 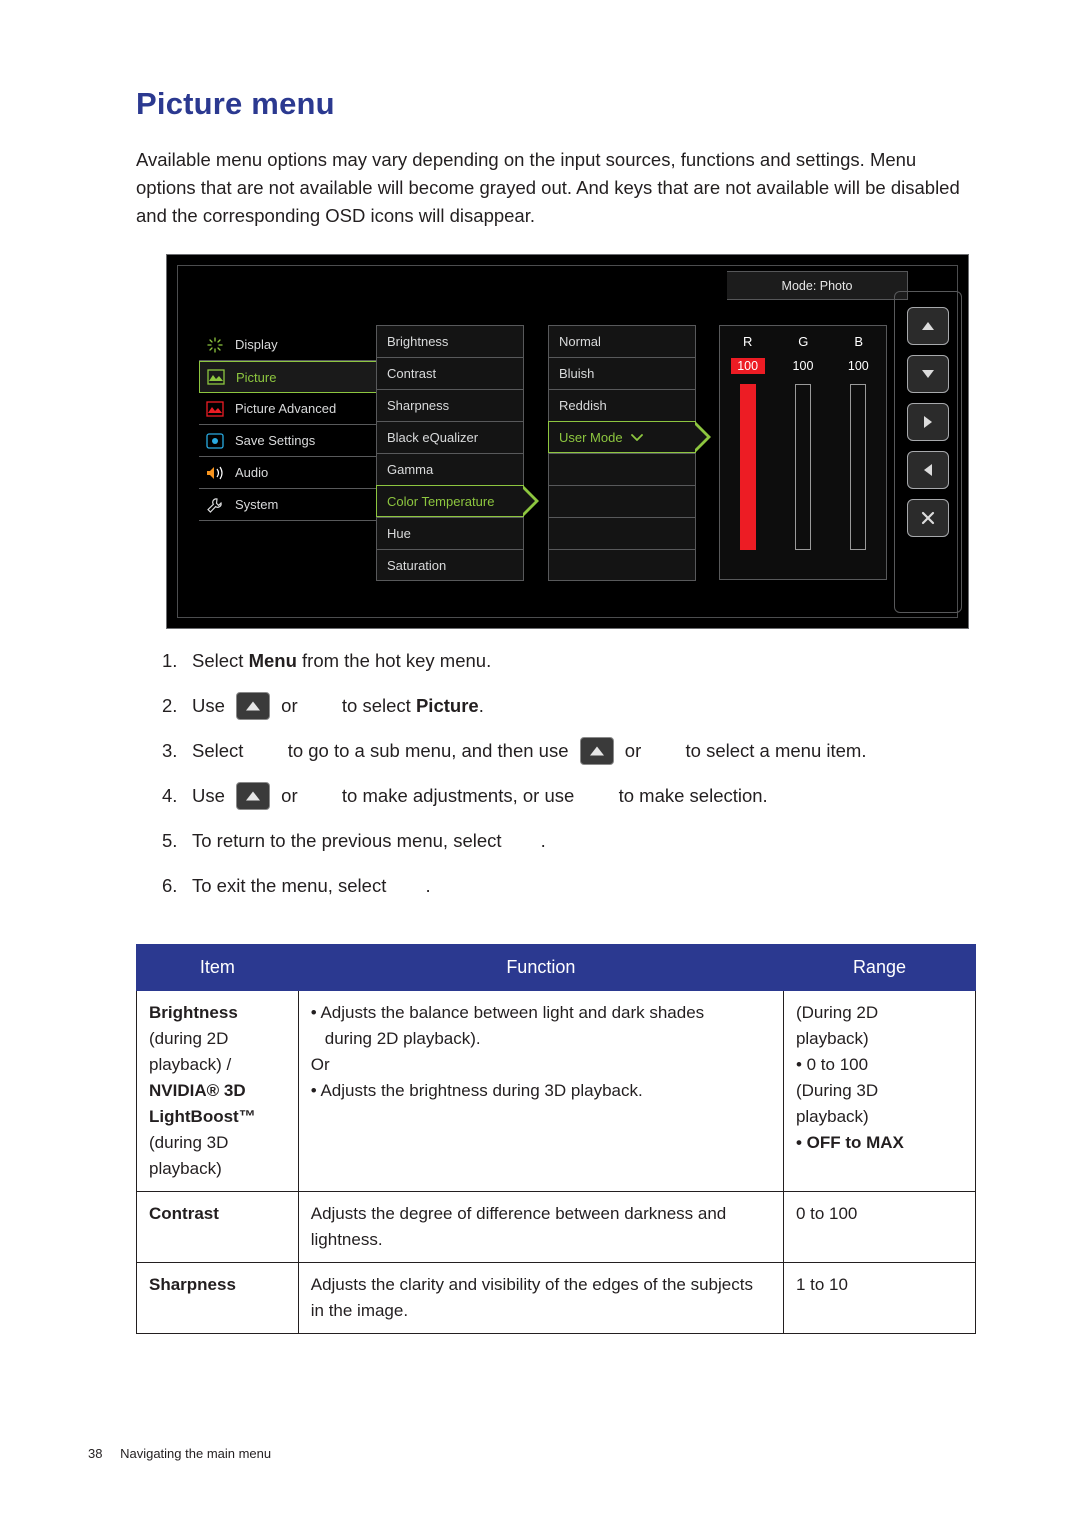 What do you see at coordinates (832, 1064) in the screenshot?
I see `range-line: • 0 to 100` at bounding box center [832, 1064].